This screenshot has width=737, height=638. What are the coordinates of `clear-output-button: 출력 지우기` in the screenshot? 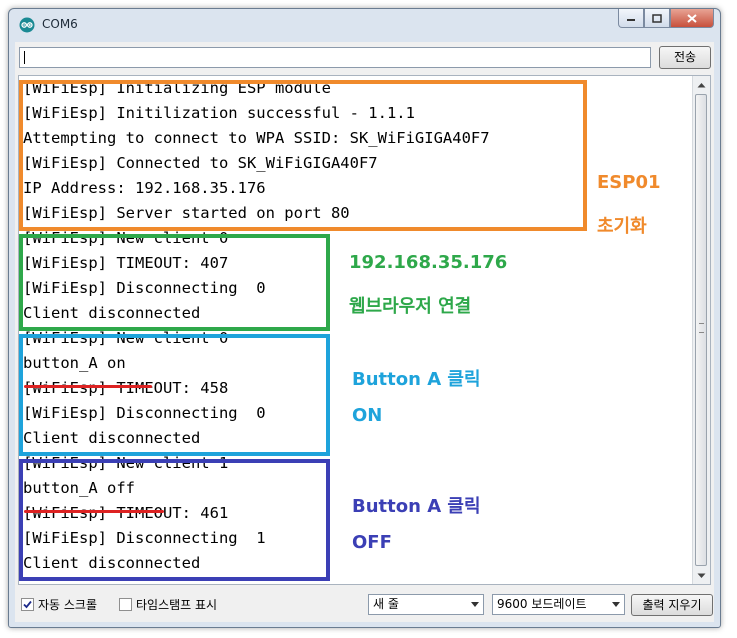 It's located at (672, 605).